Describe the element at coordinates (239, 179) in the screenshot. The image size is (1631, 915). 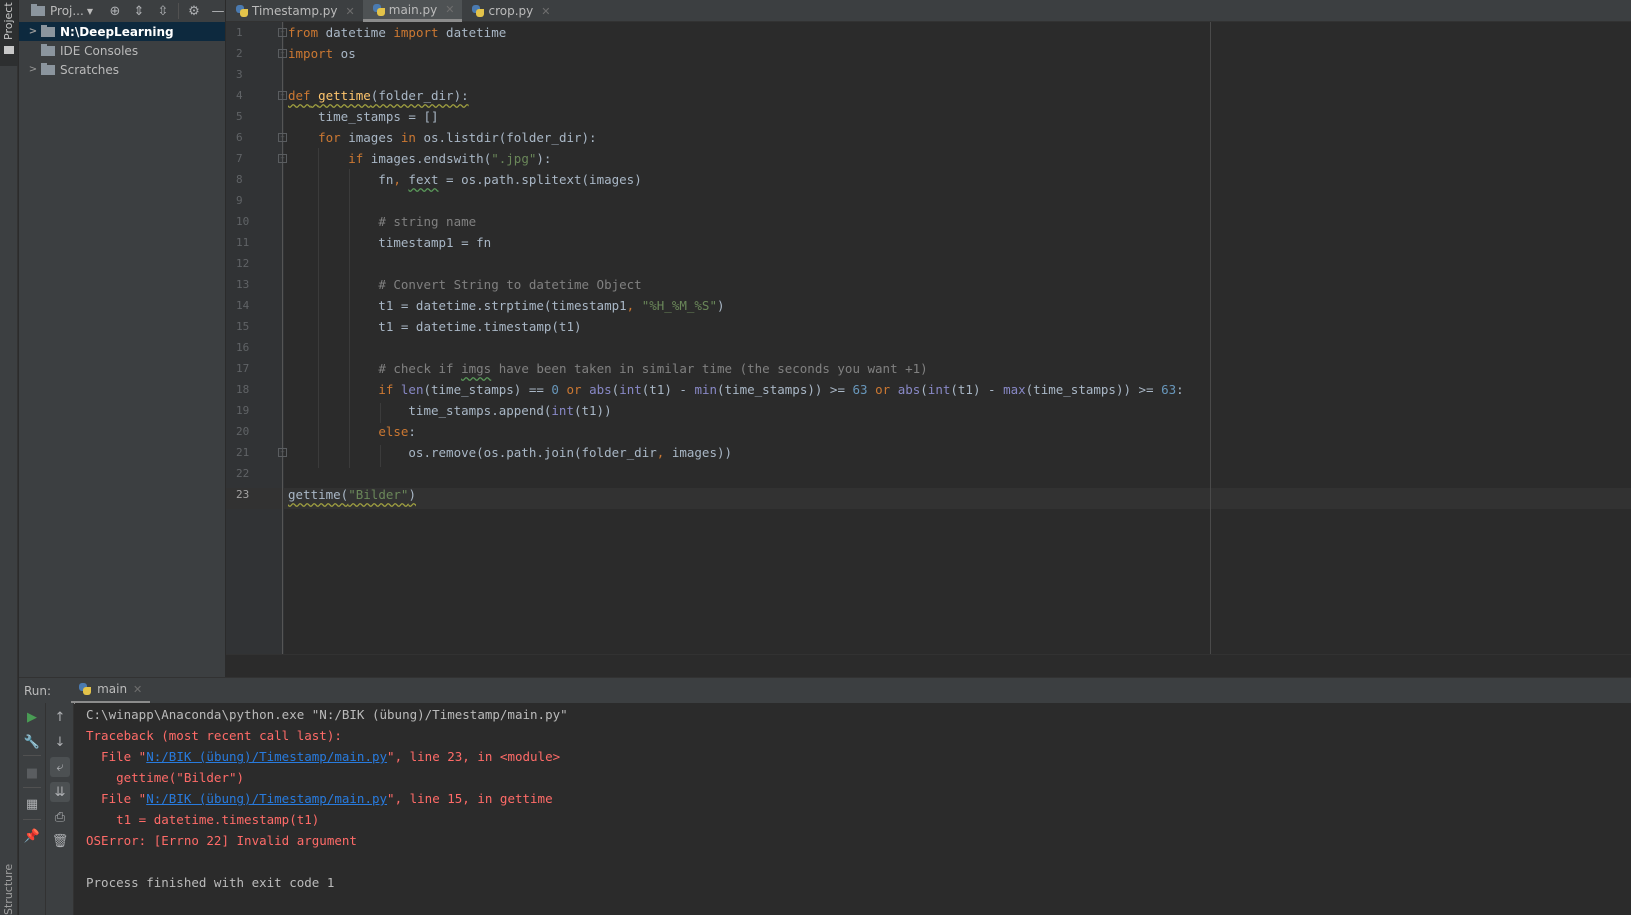
I see `line-number: 8` at that location.